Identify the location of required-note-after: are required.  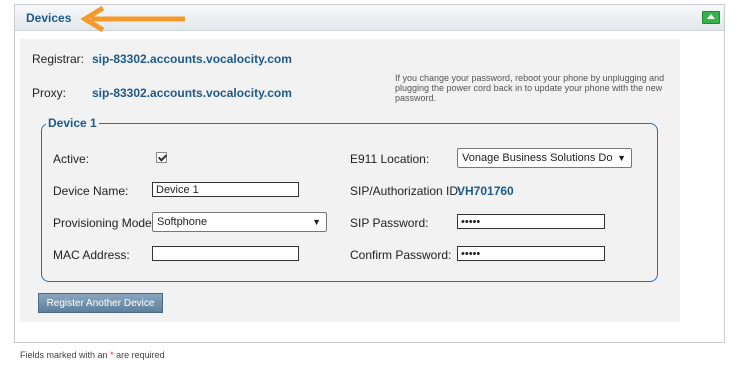
(140, 355).